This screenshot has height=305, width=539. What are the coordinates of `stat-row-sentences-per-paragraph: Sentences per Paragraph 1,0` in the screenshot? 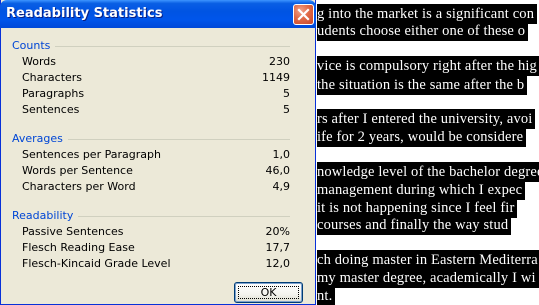 It's located at (156, 155).